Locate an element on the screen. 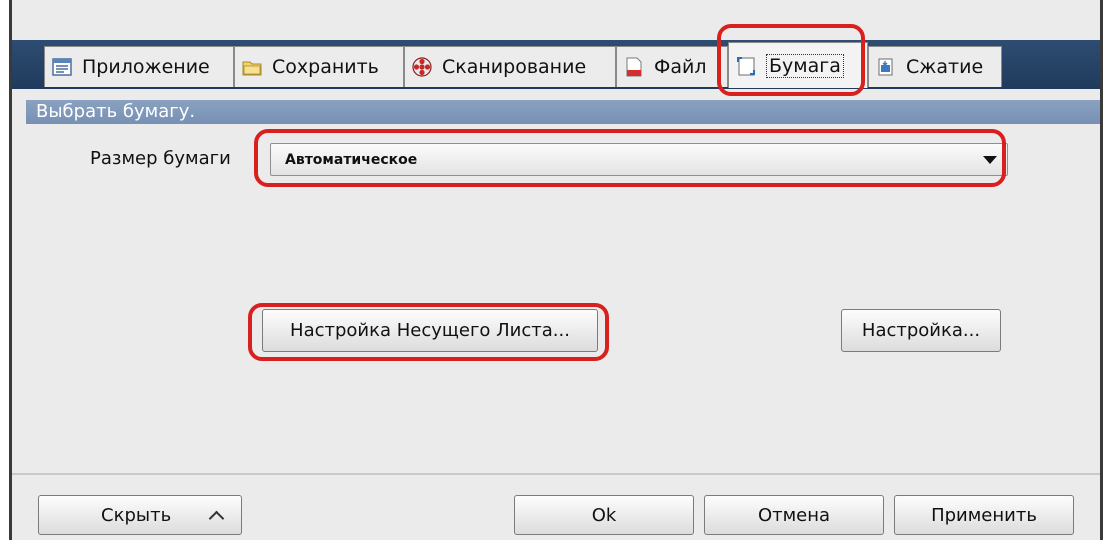 This screenshot has width=1103, height=540. highlight-paper-tab is located at coordinates (791, 60).